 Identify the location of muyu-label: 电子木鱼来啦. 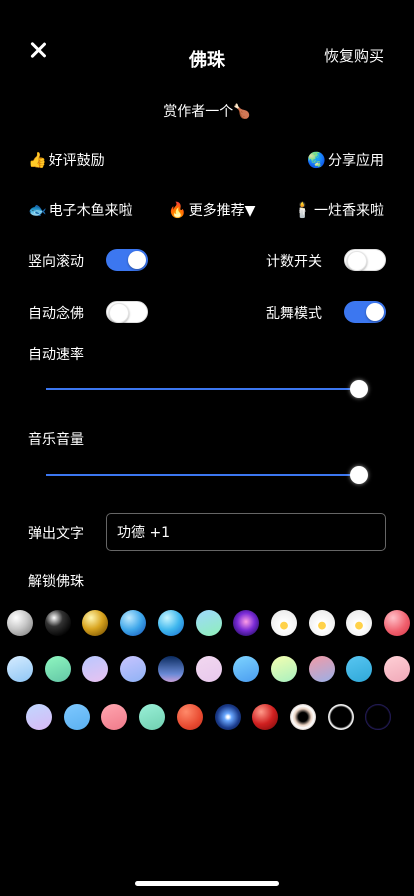
(90, 211).